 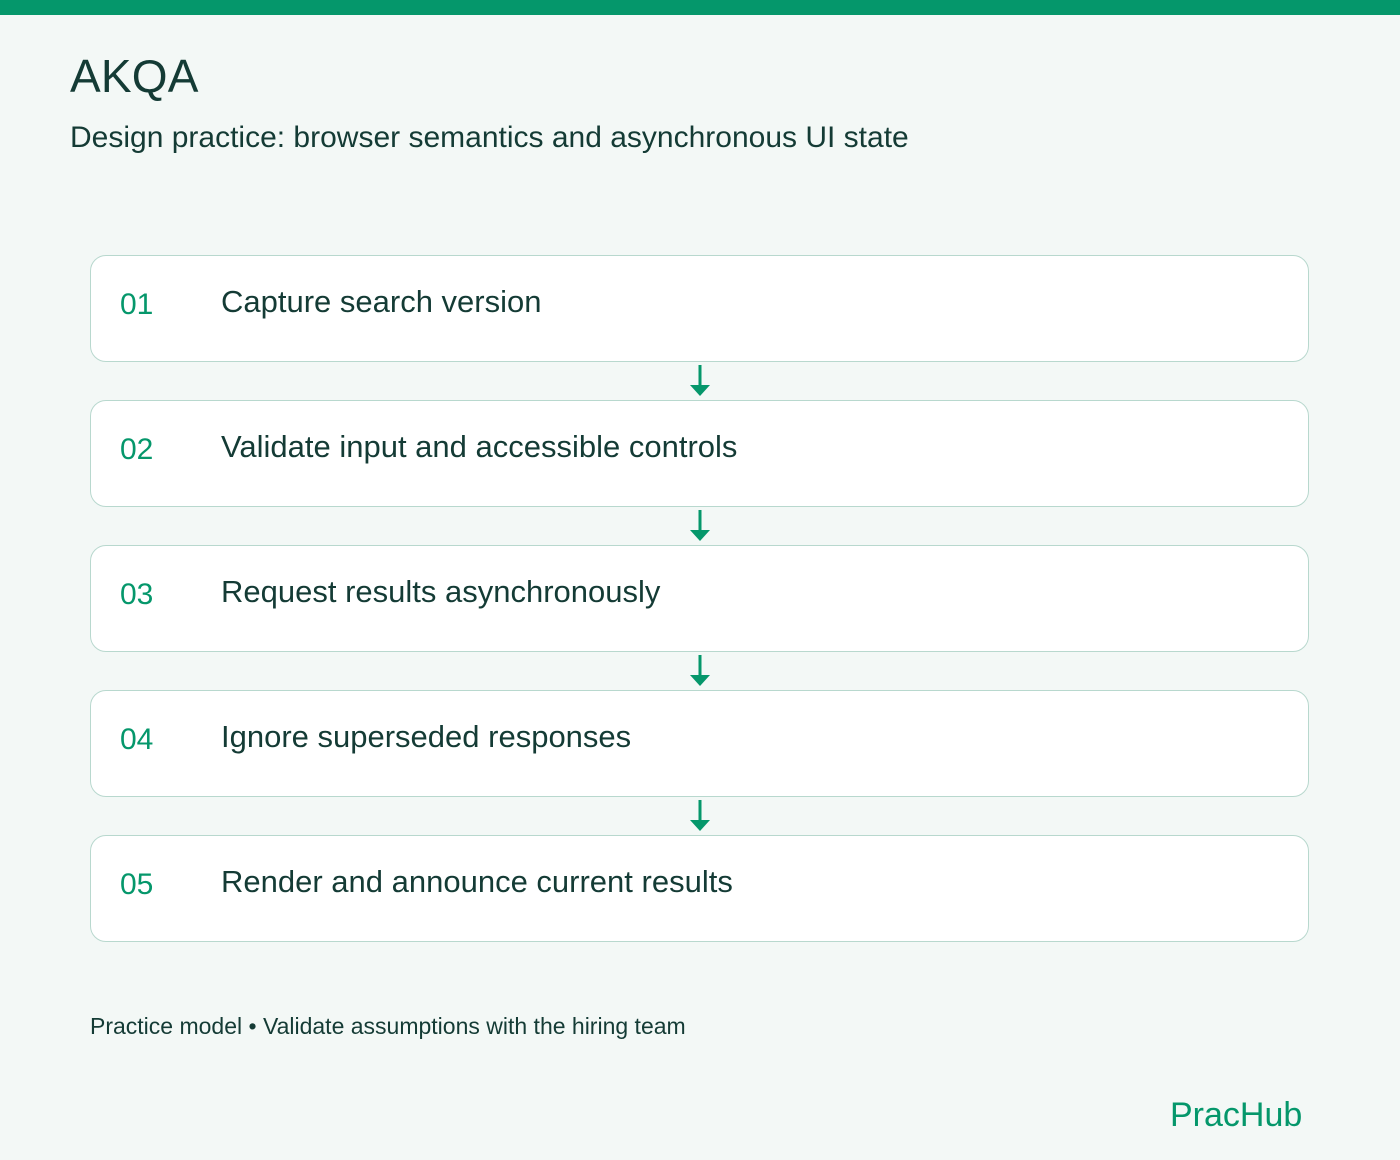 I want to click on step-number: 02, so click(x=137, y=449).